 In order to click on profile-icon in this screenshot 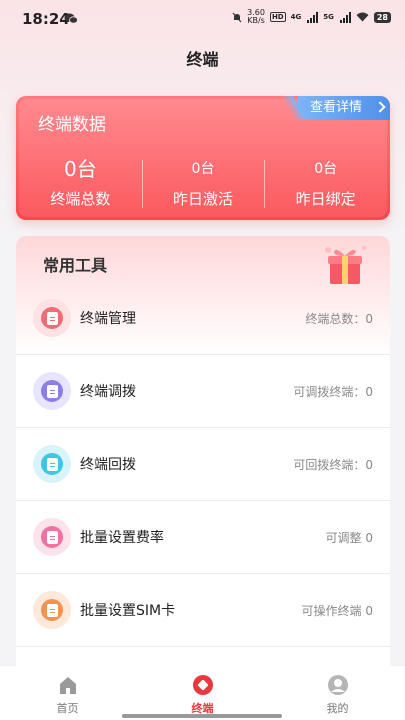, I will do `click(338, 685)`.